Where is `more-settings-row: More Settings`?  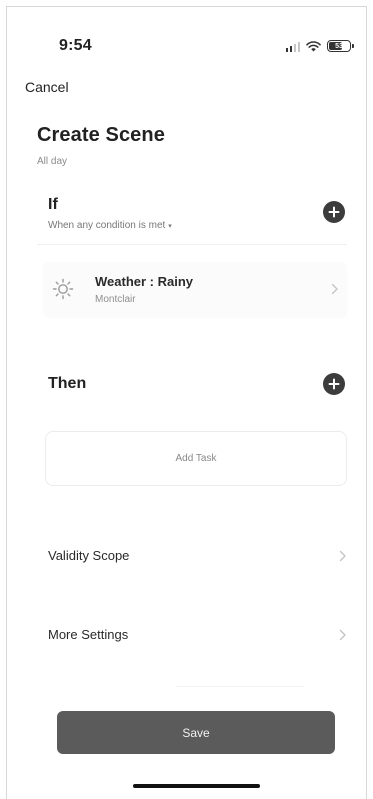 more-settings-row: More Settings is located at coordinates (192, 636).